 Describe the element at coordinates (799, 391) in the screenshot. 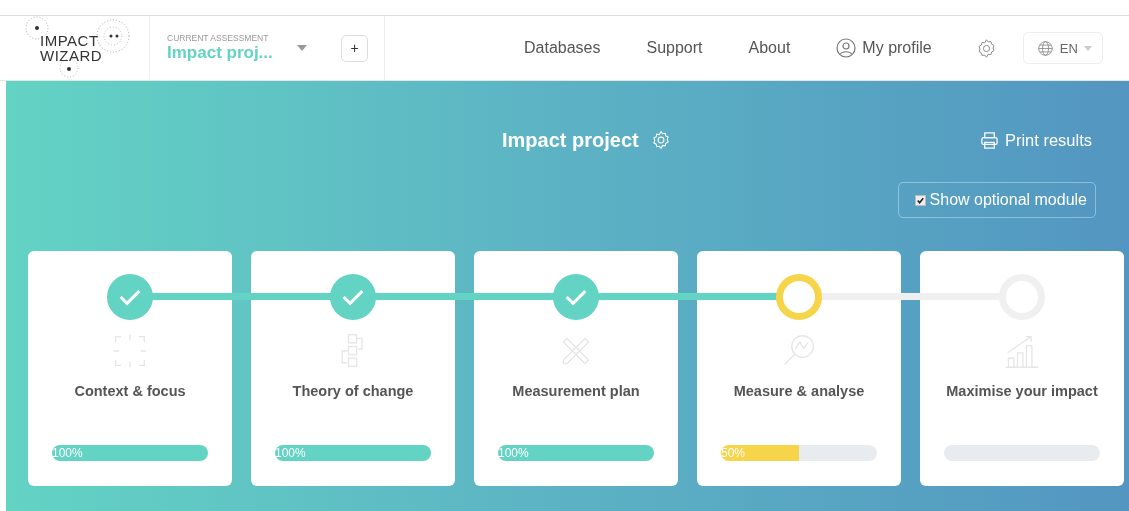

I see `step-title: Measure & analyse` at that location.